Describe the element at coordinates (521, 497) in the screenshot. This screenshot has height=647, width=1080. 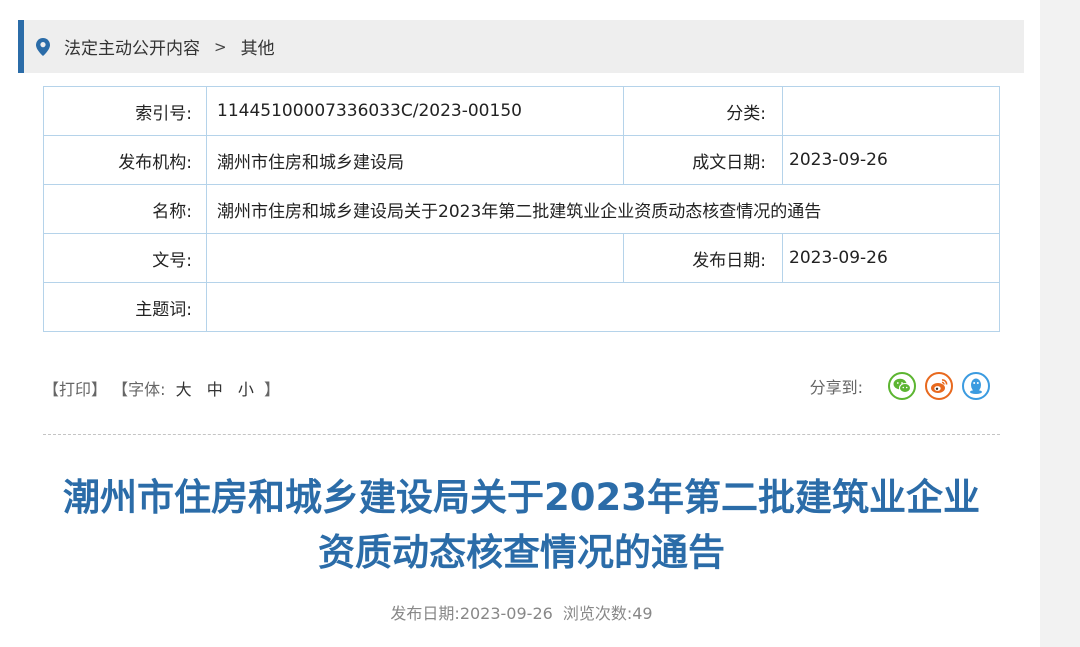
I see `article-title-line-1: 潮州市住房和城乡建设局关于2023年第二批建筑业企业` at that location.